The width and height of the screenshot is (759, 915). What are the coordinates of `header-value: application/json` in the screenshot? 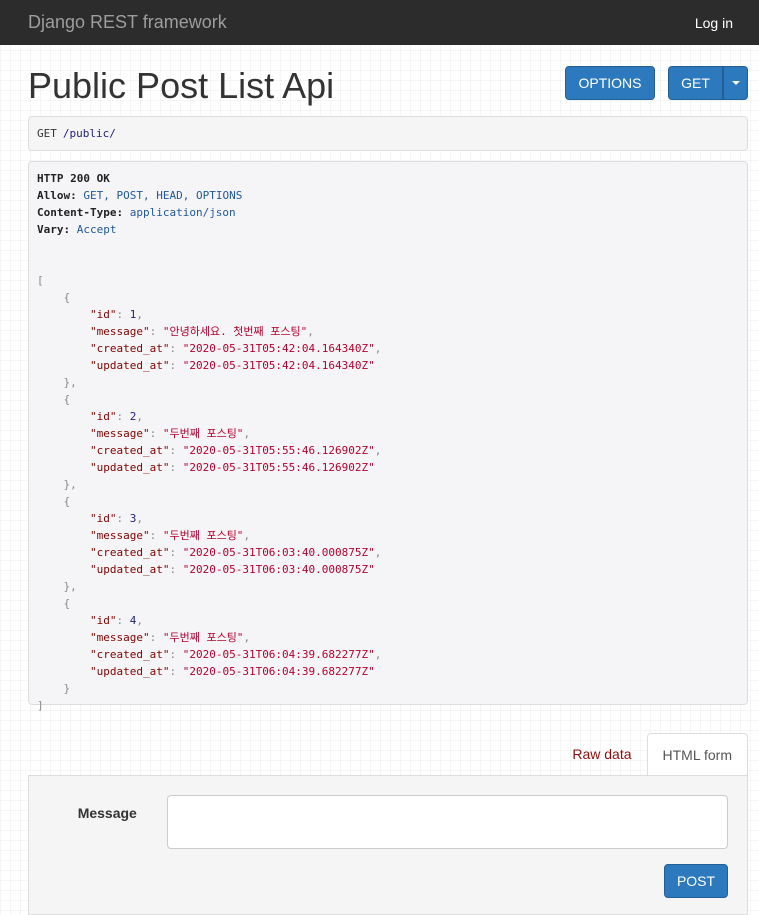 It's located at (182, 212).